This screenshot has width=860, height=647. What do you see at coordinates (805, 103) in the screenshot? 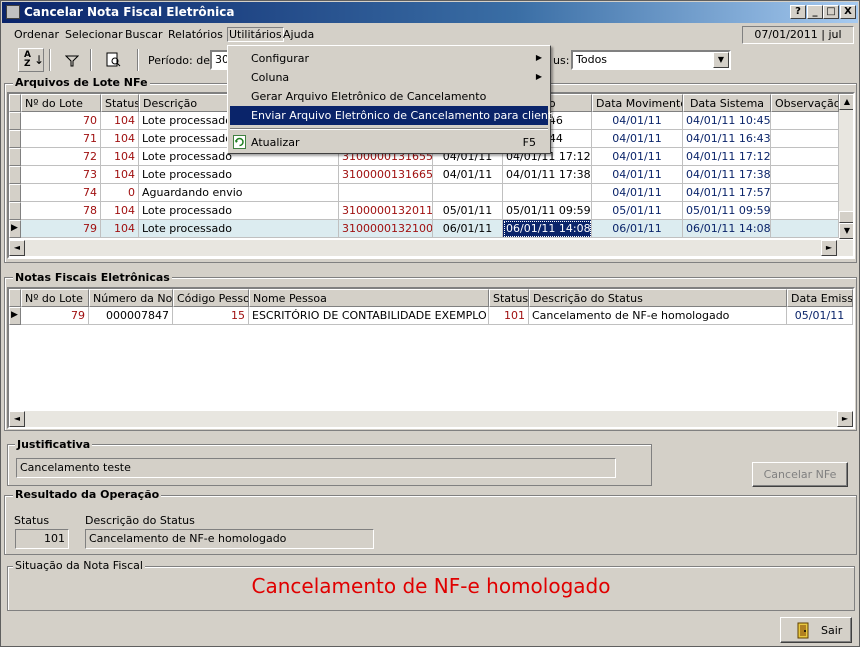
I see `col-header-observacao: Observação` at bounding box center [805, 103].